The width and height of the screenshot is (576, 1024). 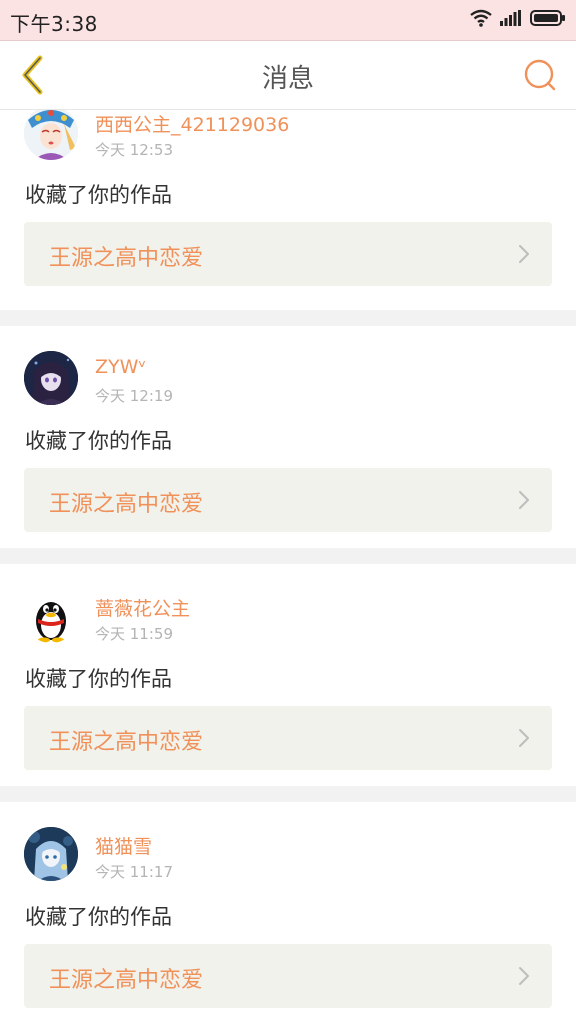 I want to click on battery-icon, so click(x=548, y=20).